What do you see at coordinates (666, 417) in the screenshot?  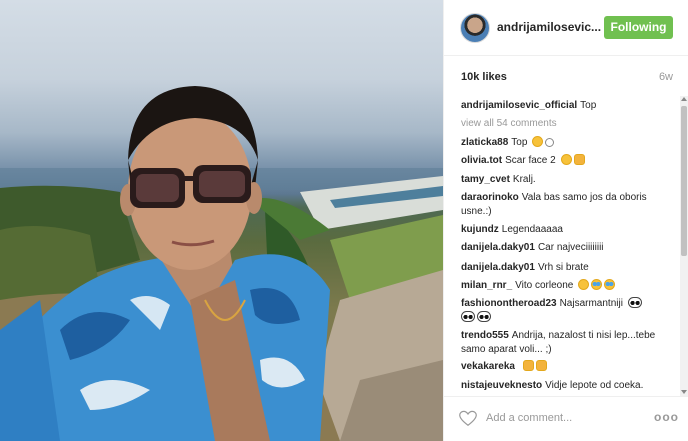 I see `more-options-icon: ooo` at bounding box center [666, 417].